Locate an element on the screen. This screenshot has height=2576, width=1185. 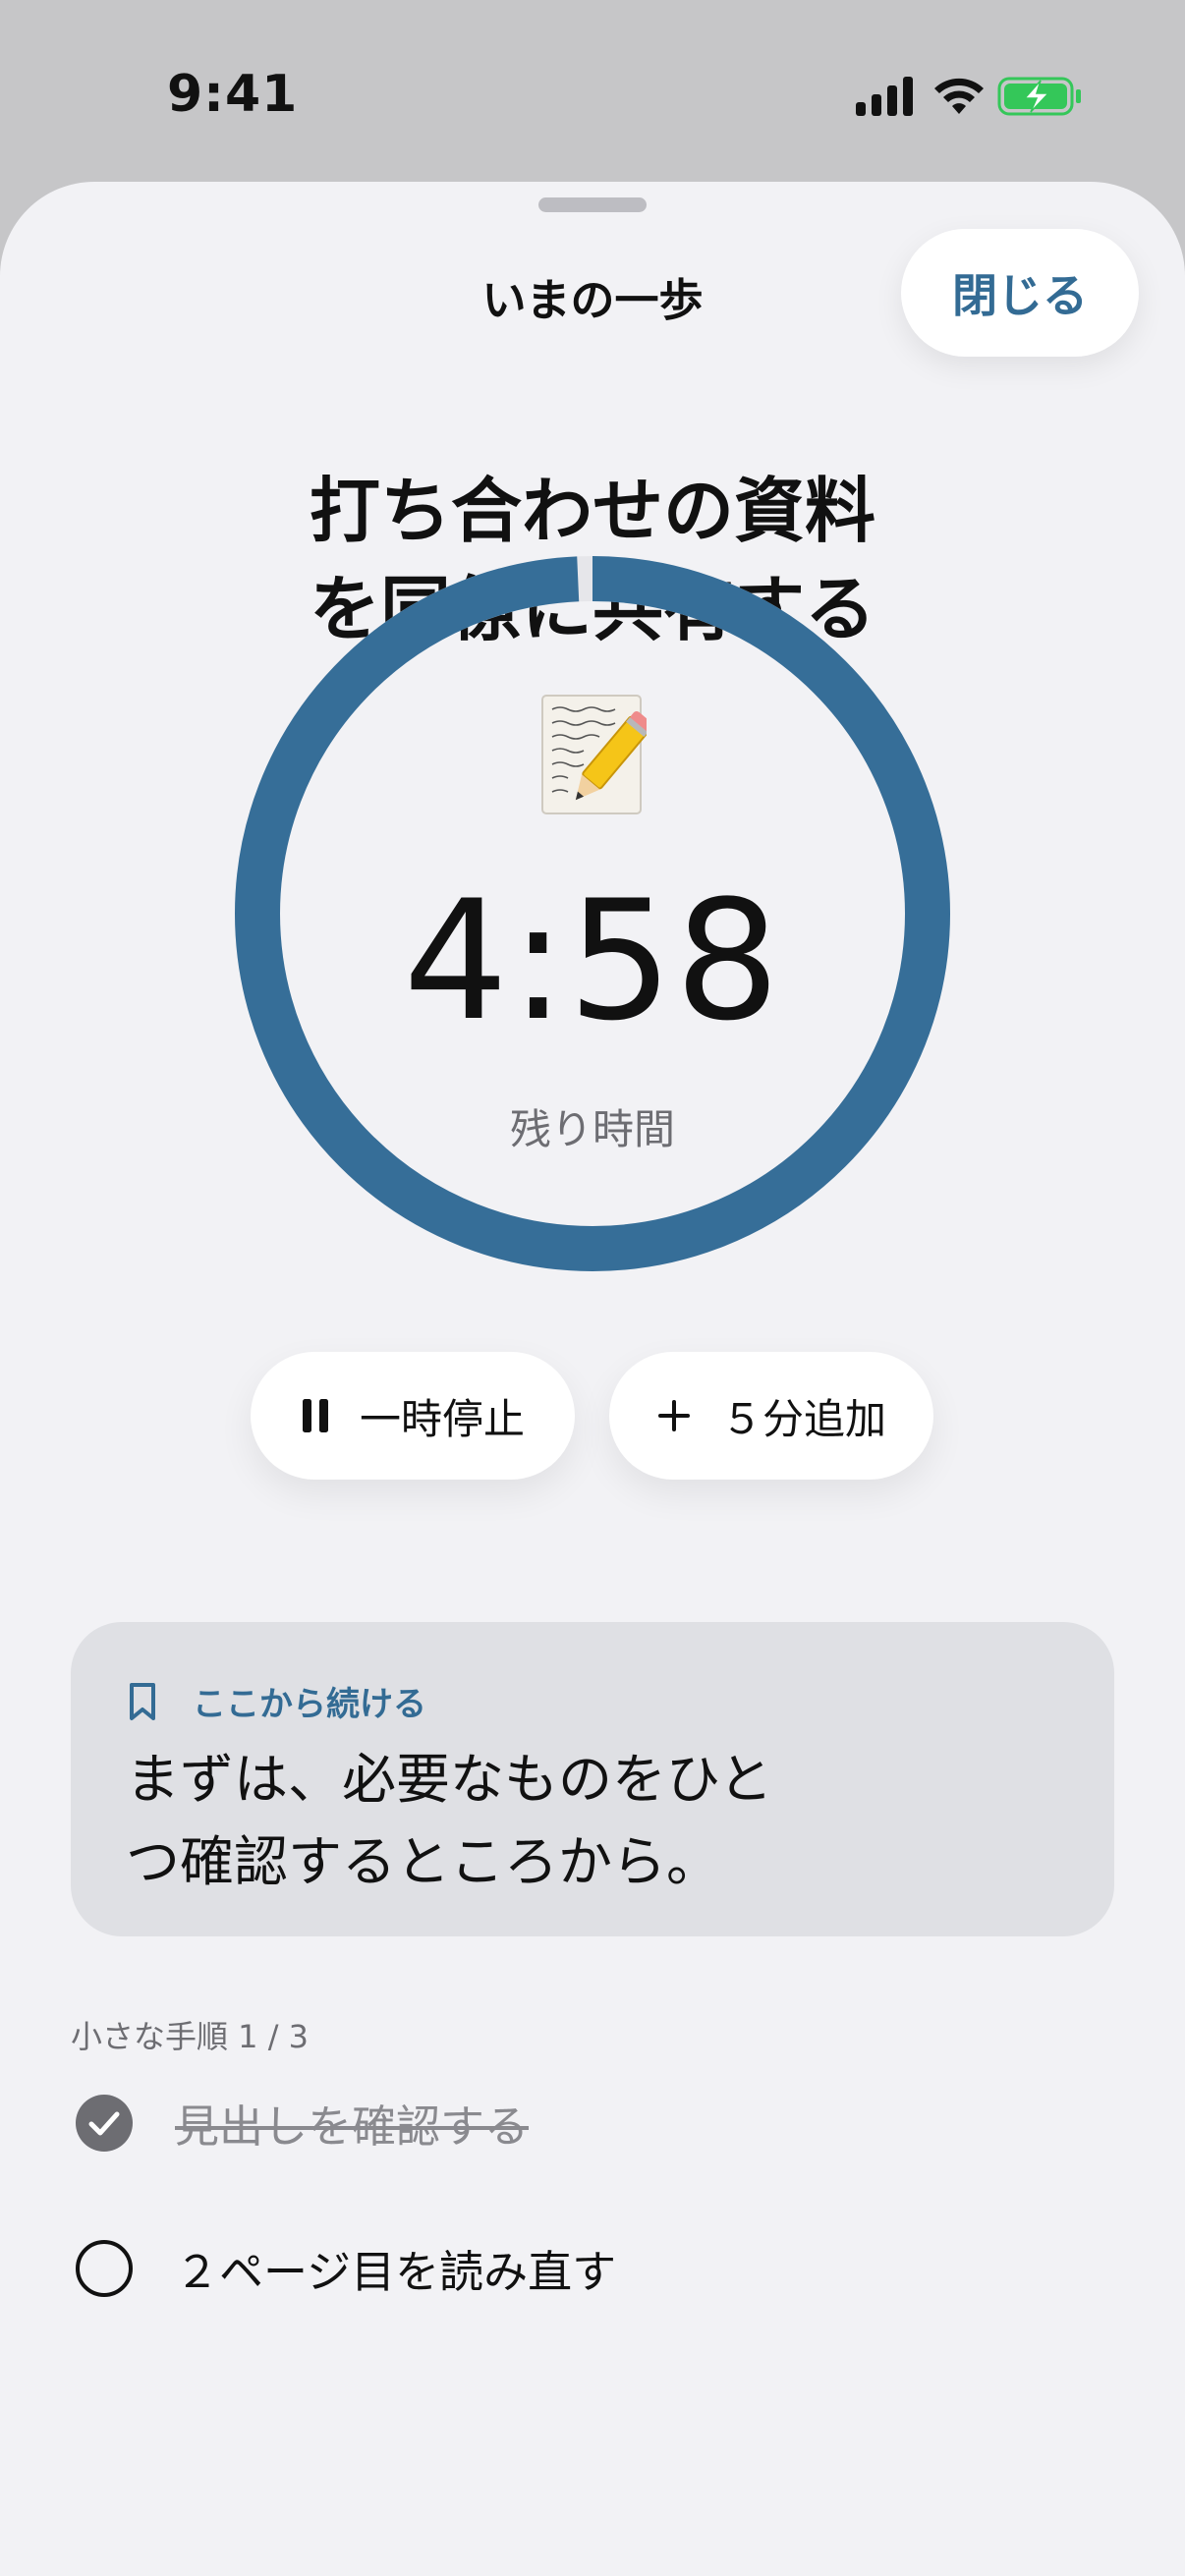
close-button: 閉じる is located at coordinates (1020, 293).